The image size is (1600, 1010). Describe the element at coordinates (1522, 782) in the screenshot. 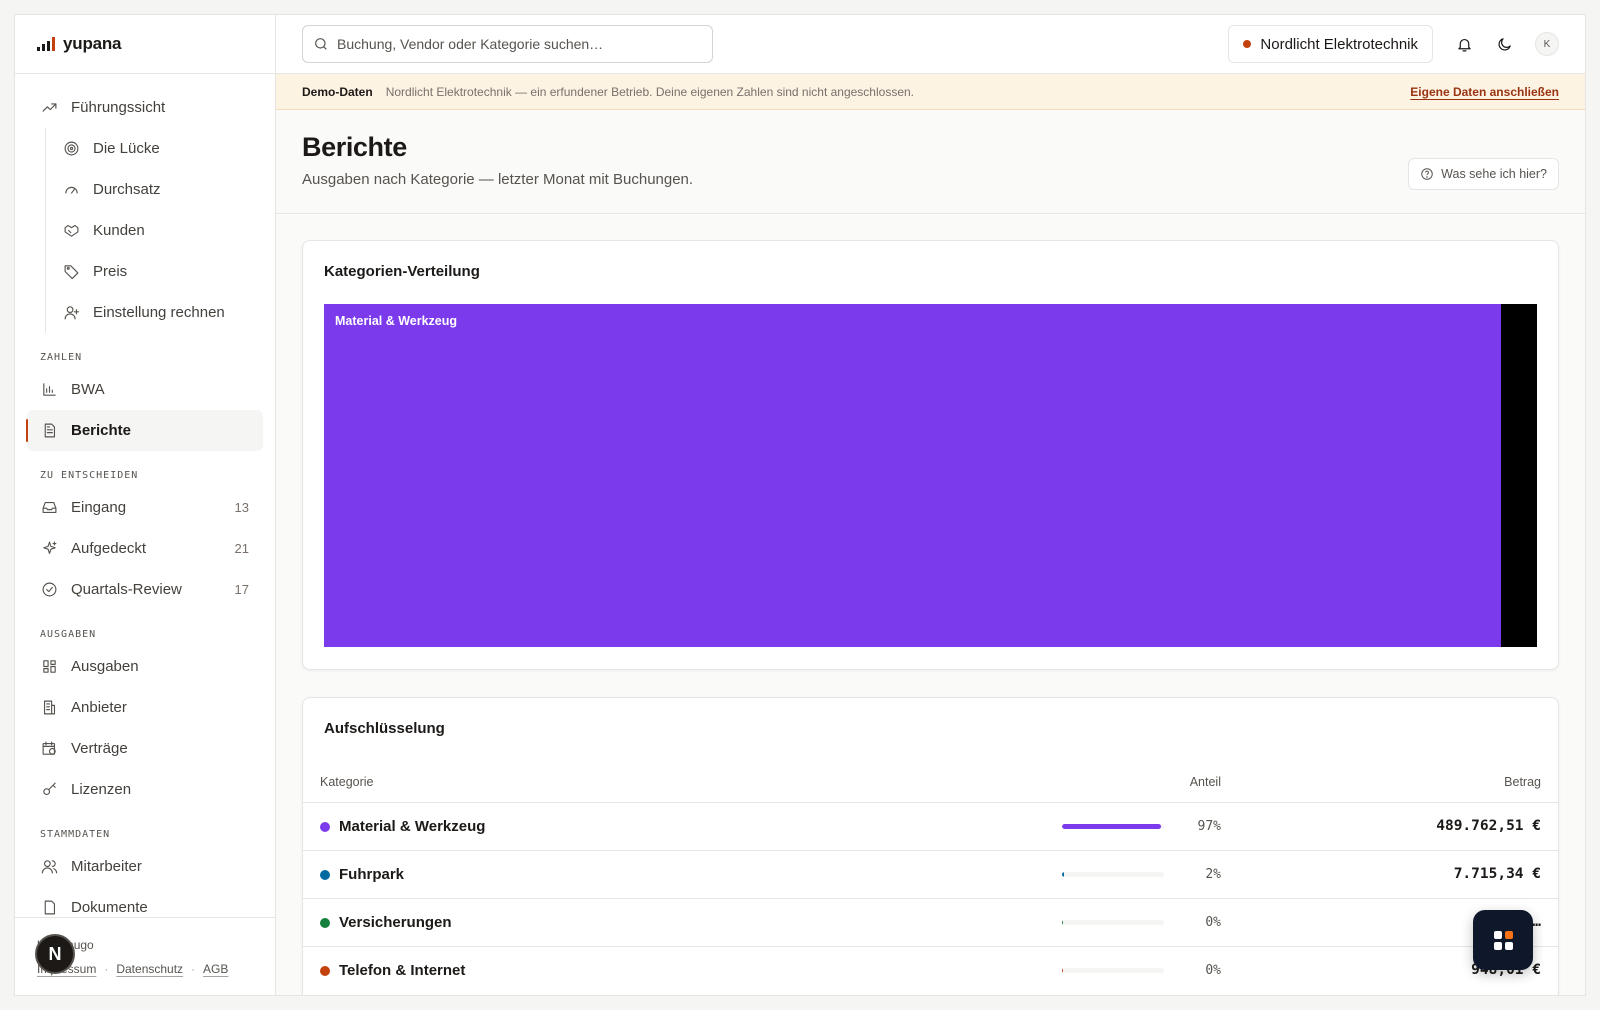

I see `column-betrag: Betrag` at that location.